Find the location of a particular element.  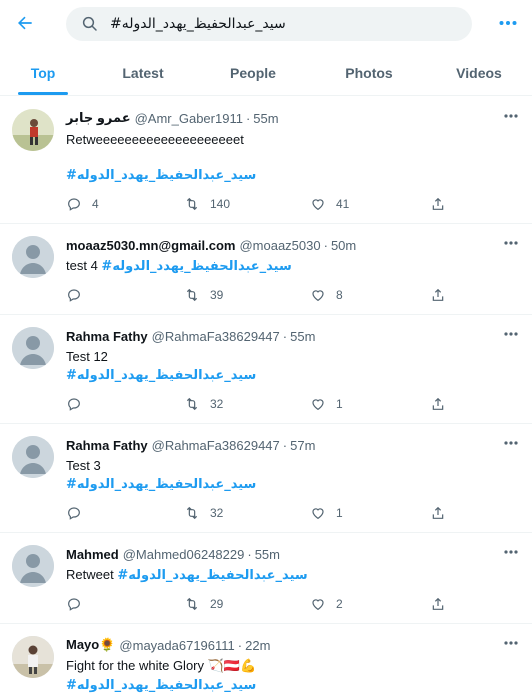

like-button: 2 is located at coordinates (326, 604).